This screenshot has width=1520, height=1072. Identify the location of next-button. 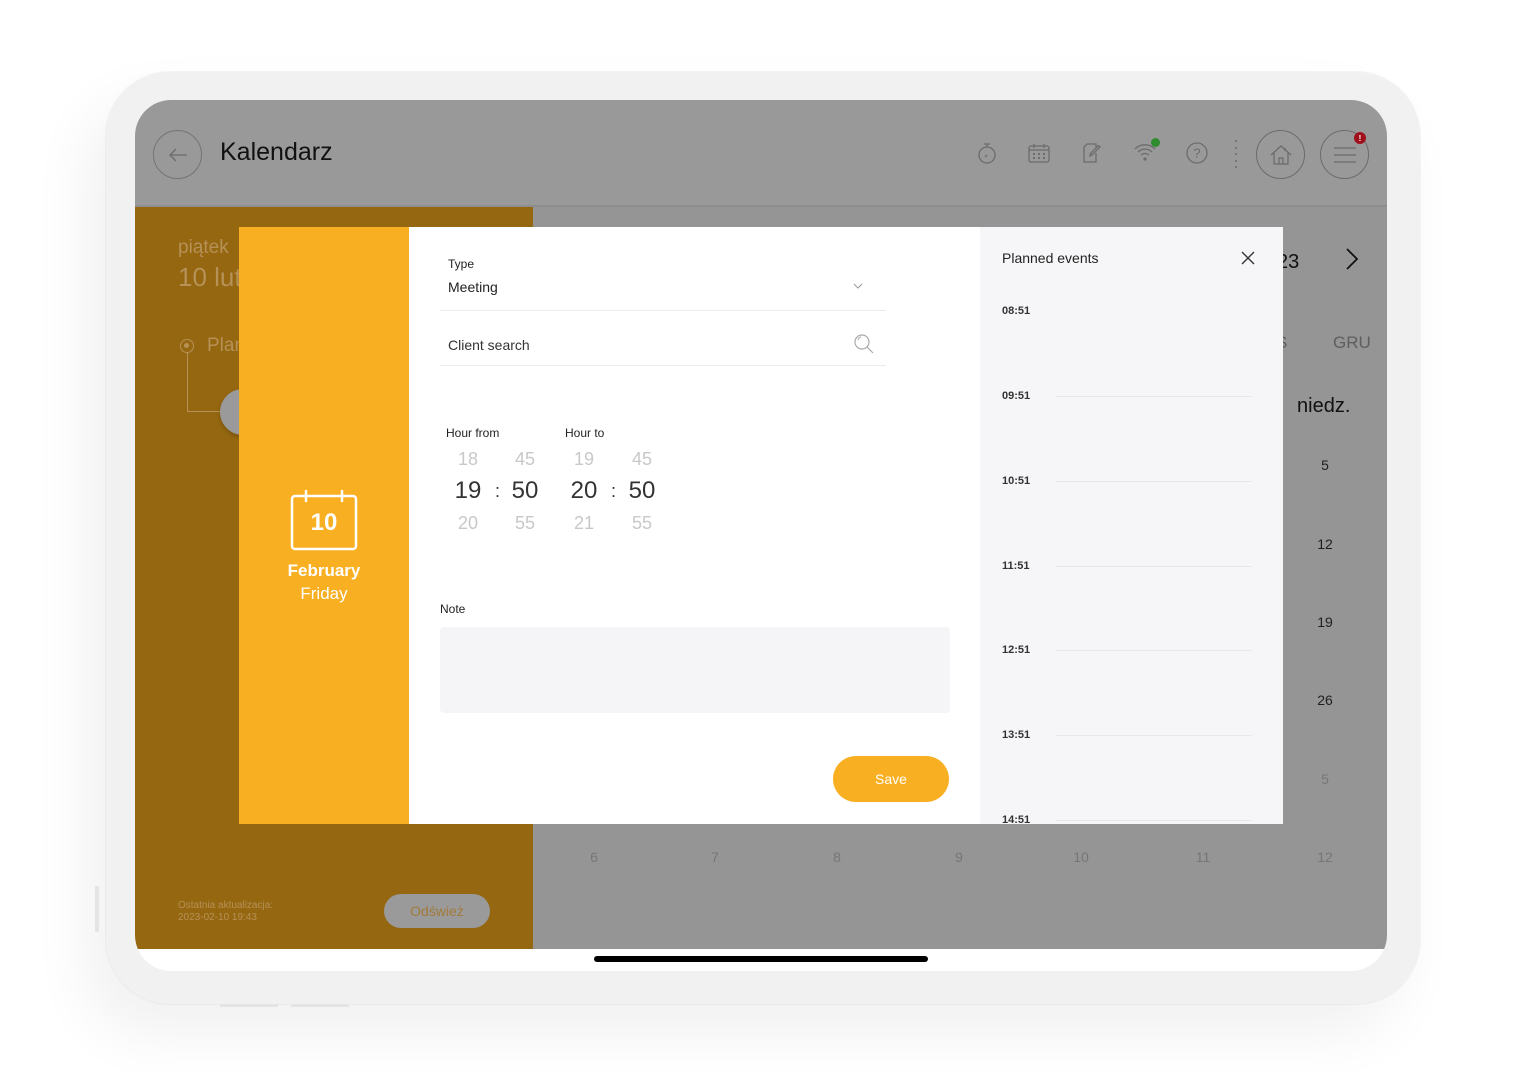
(1352, 261).